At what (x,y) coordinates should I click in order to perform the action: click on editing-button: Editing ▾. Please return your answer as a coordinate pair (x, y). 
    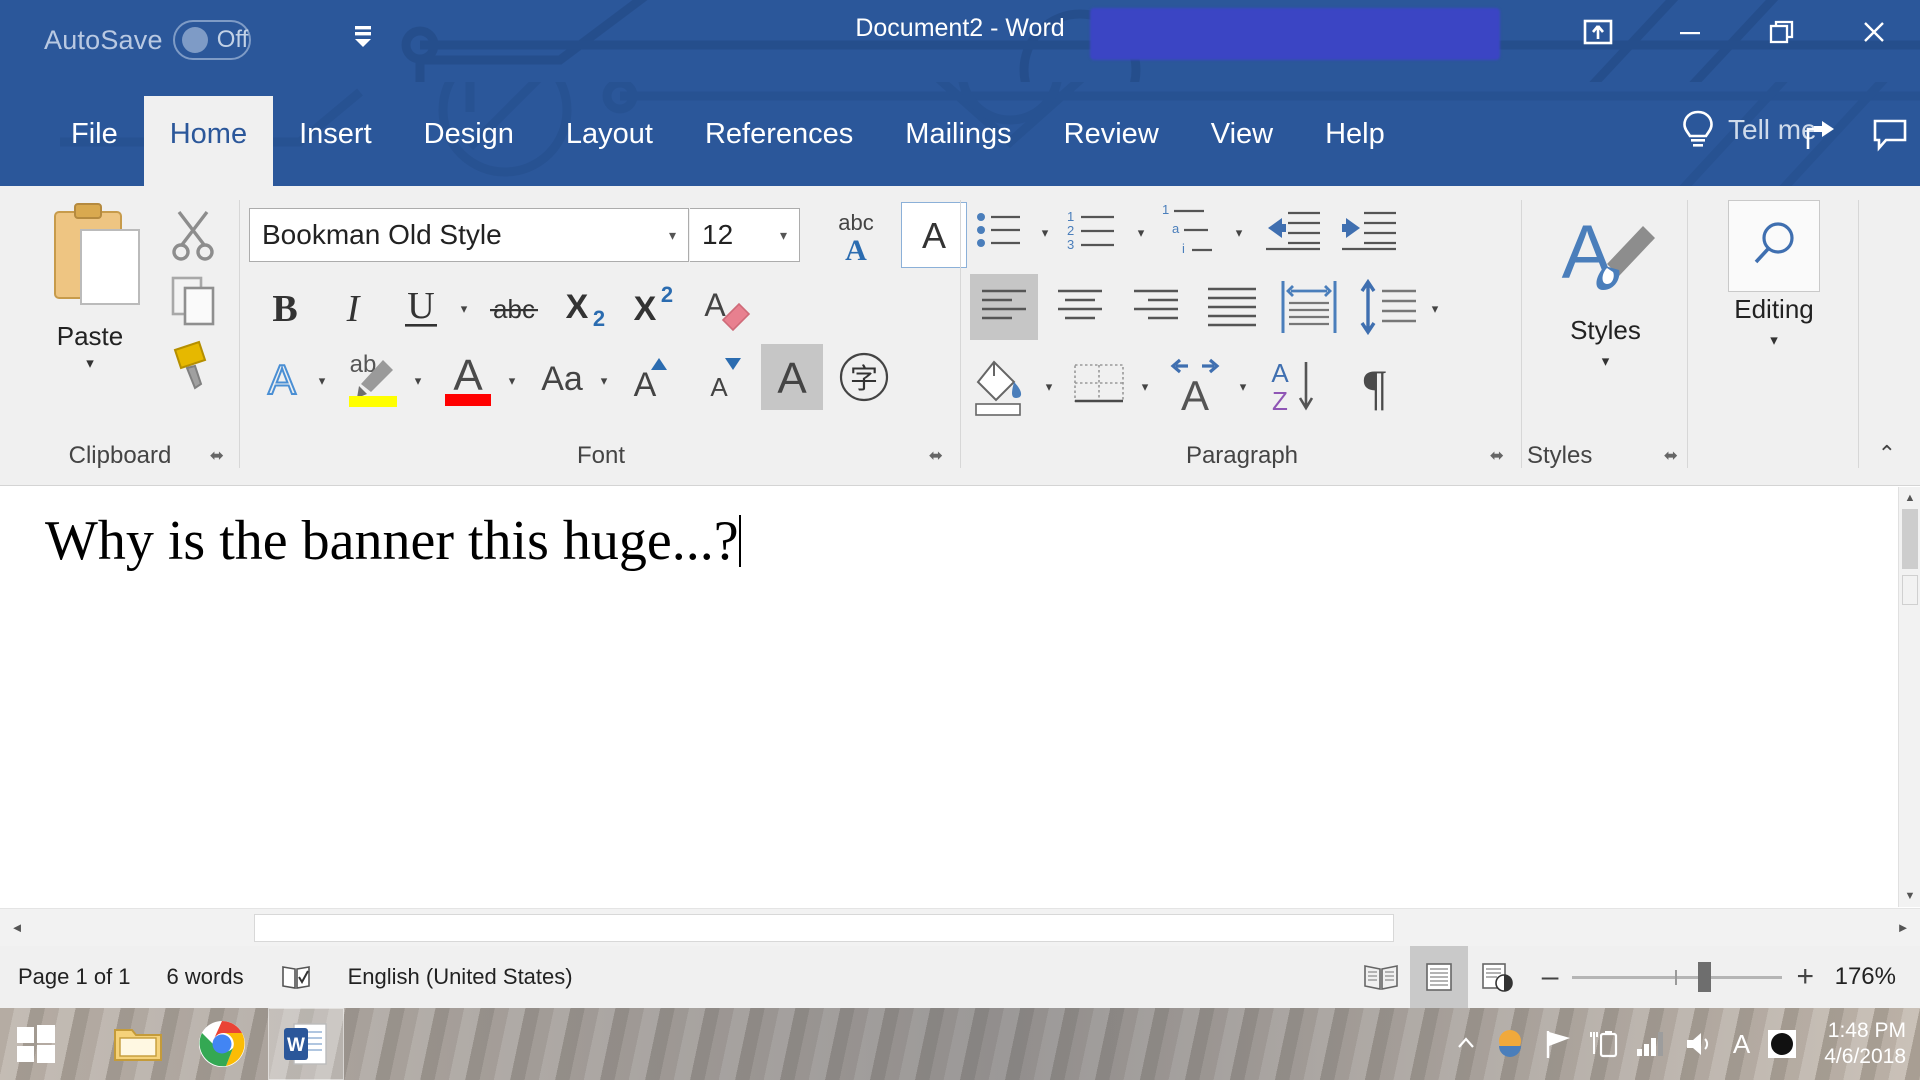
    Looking at the image, I should click on (1774, 274).